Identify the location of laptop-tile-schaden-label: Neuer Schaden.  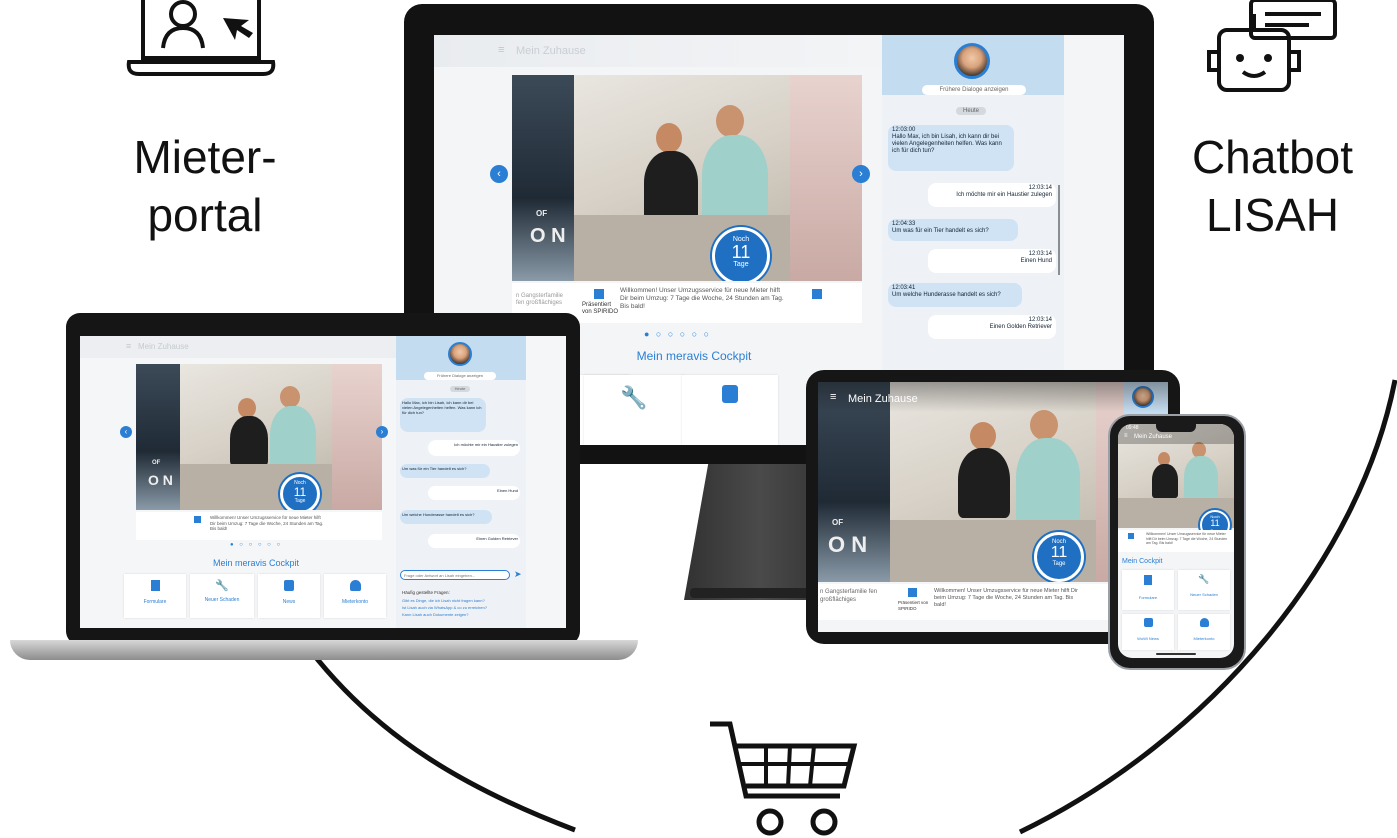
(222, 600).